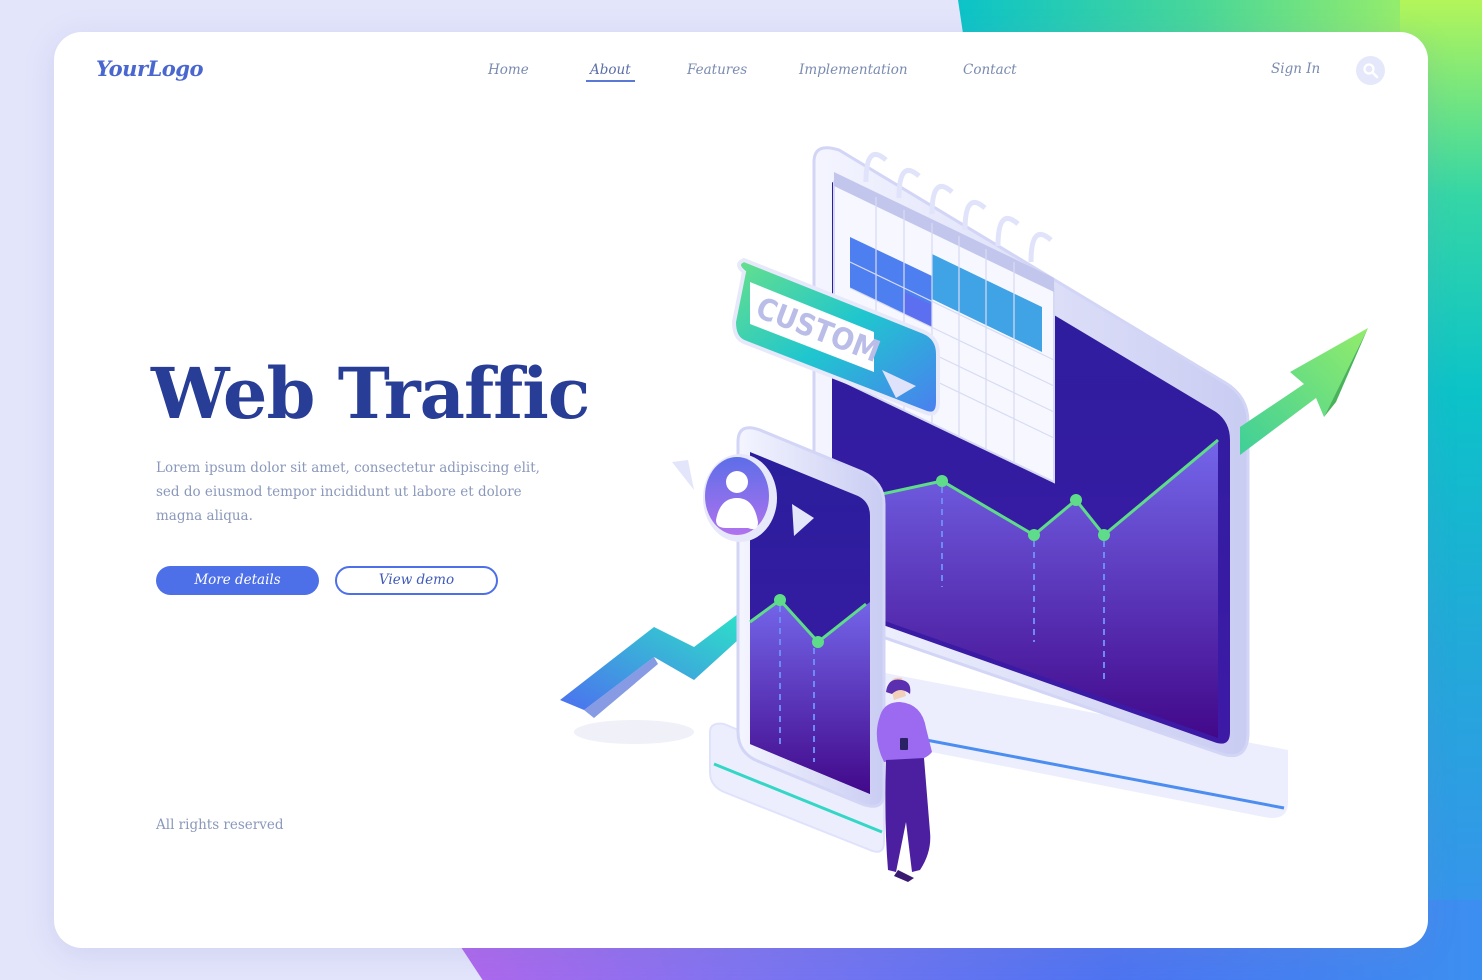 The height and width of the screenshot is (980, 1482). What do you see at coordinates (779, 617) in the screenshot?
I see `smartphone` at bounding box center [779, 617].